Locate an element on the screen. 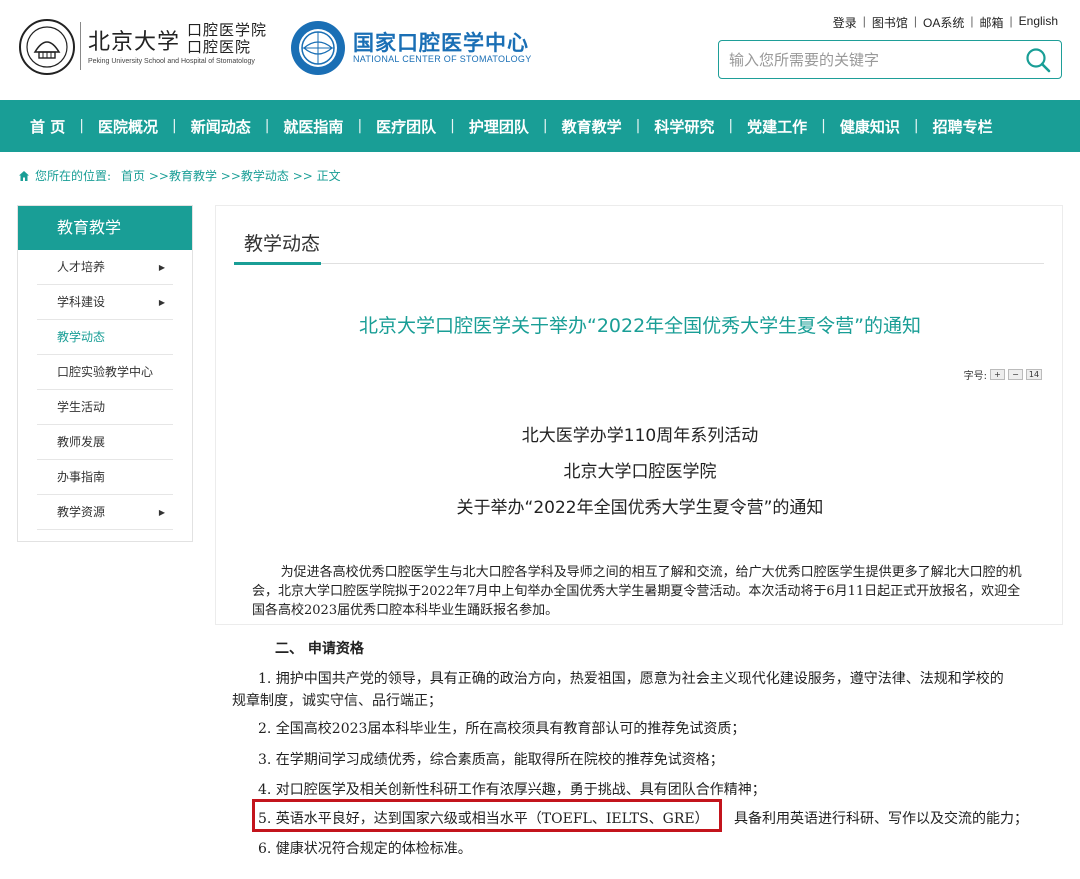  font-size-label: 字号: is located at coordinates (975, 376).